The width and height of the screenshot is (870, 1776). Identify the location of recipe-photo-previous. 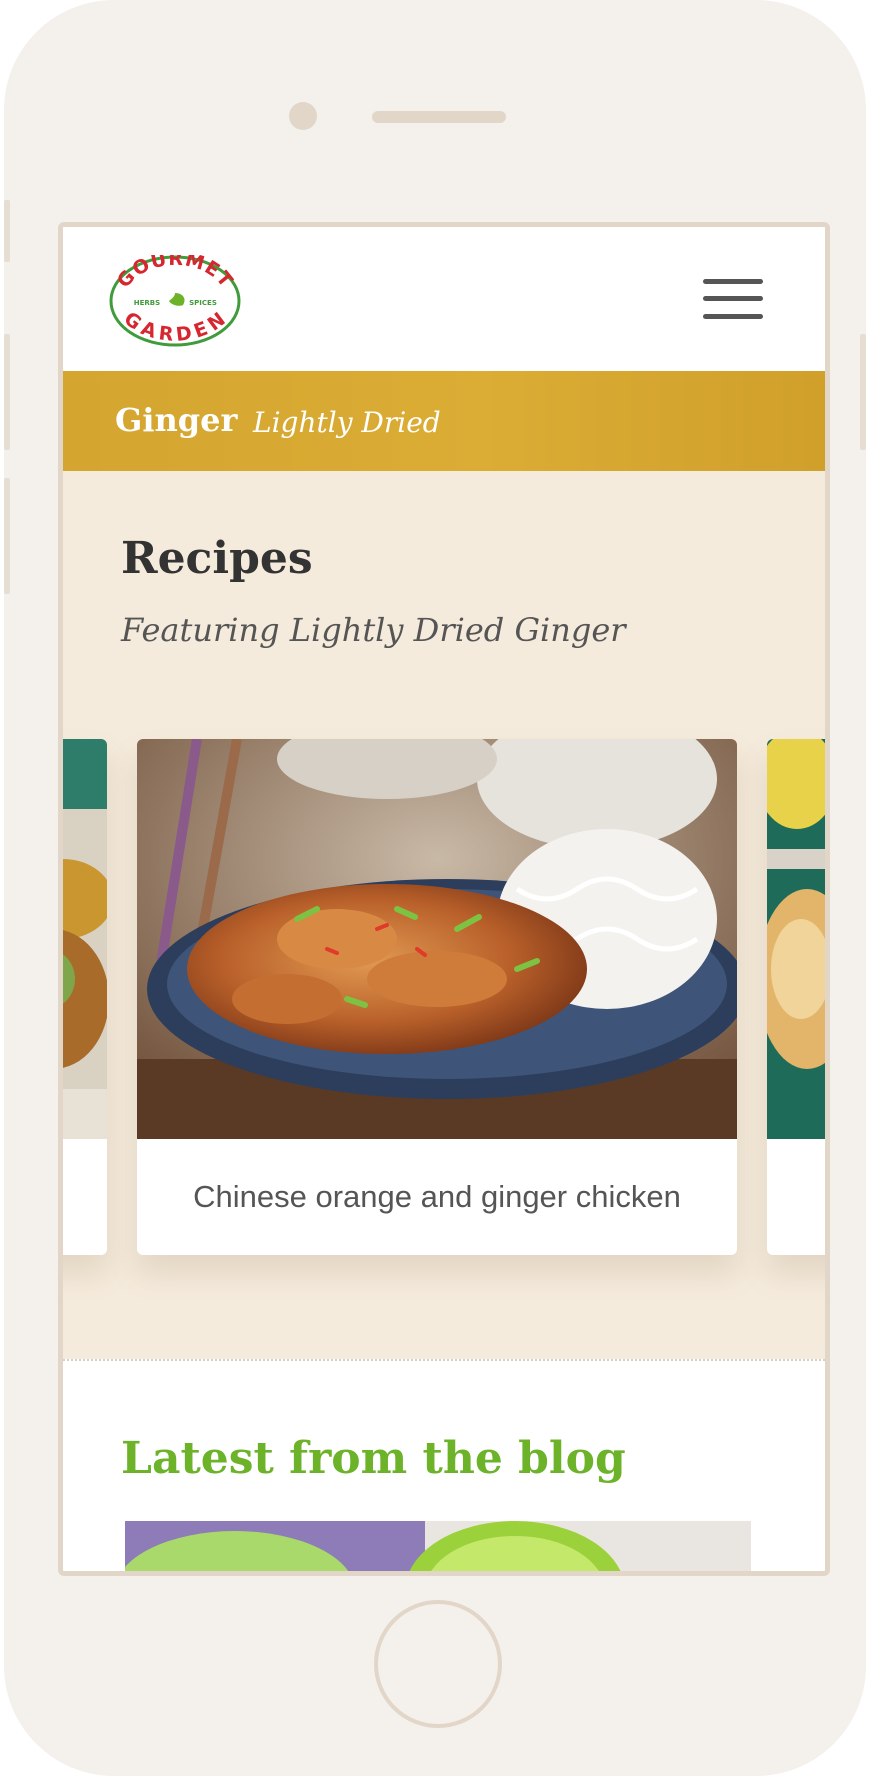
(85, 939).